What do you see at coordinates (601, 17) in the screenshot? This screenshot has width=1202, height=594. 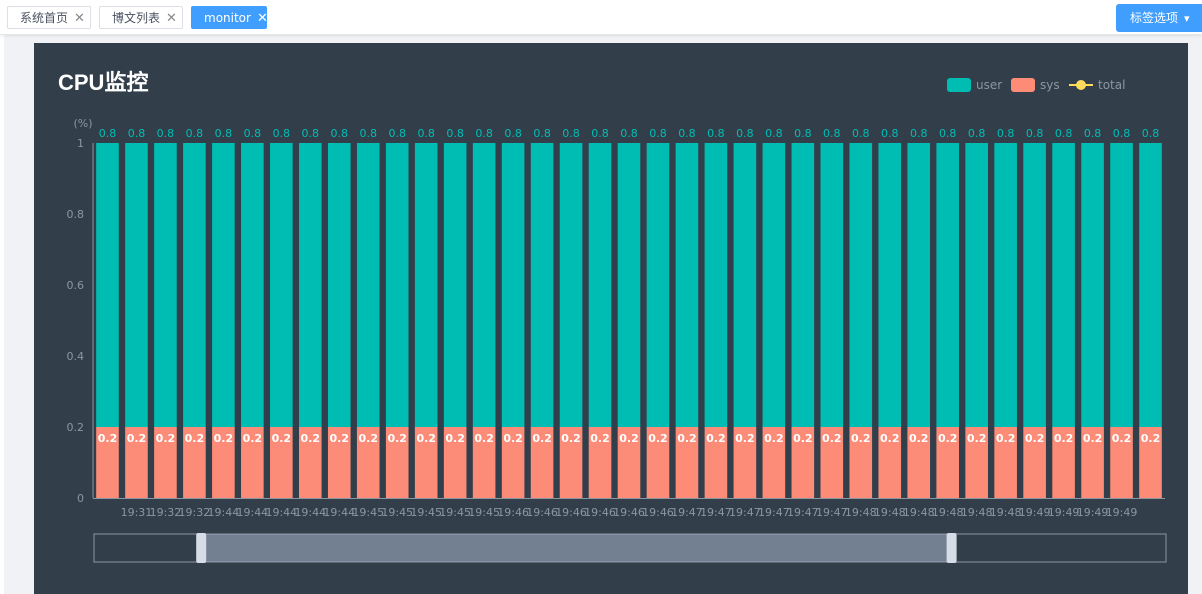 I see `tab-bar: 系统首页 ✕ 博文列表 ✕ monitor ✕ 标签选项 ▾` at bounding box center [601, 17].